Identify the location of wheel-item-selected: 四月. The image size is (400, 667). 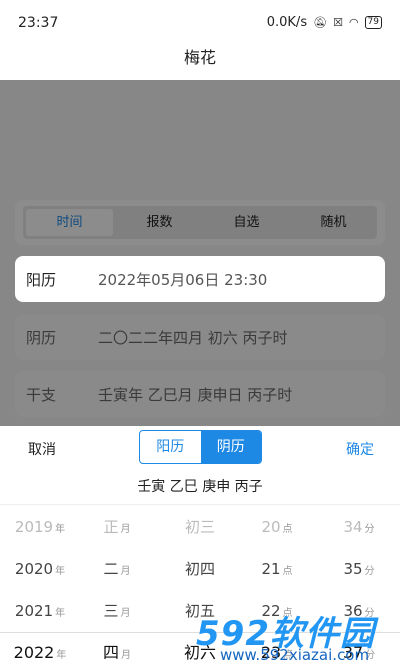
(116, 652).